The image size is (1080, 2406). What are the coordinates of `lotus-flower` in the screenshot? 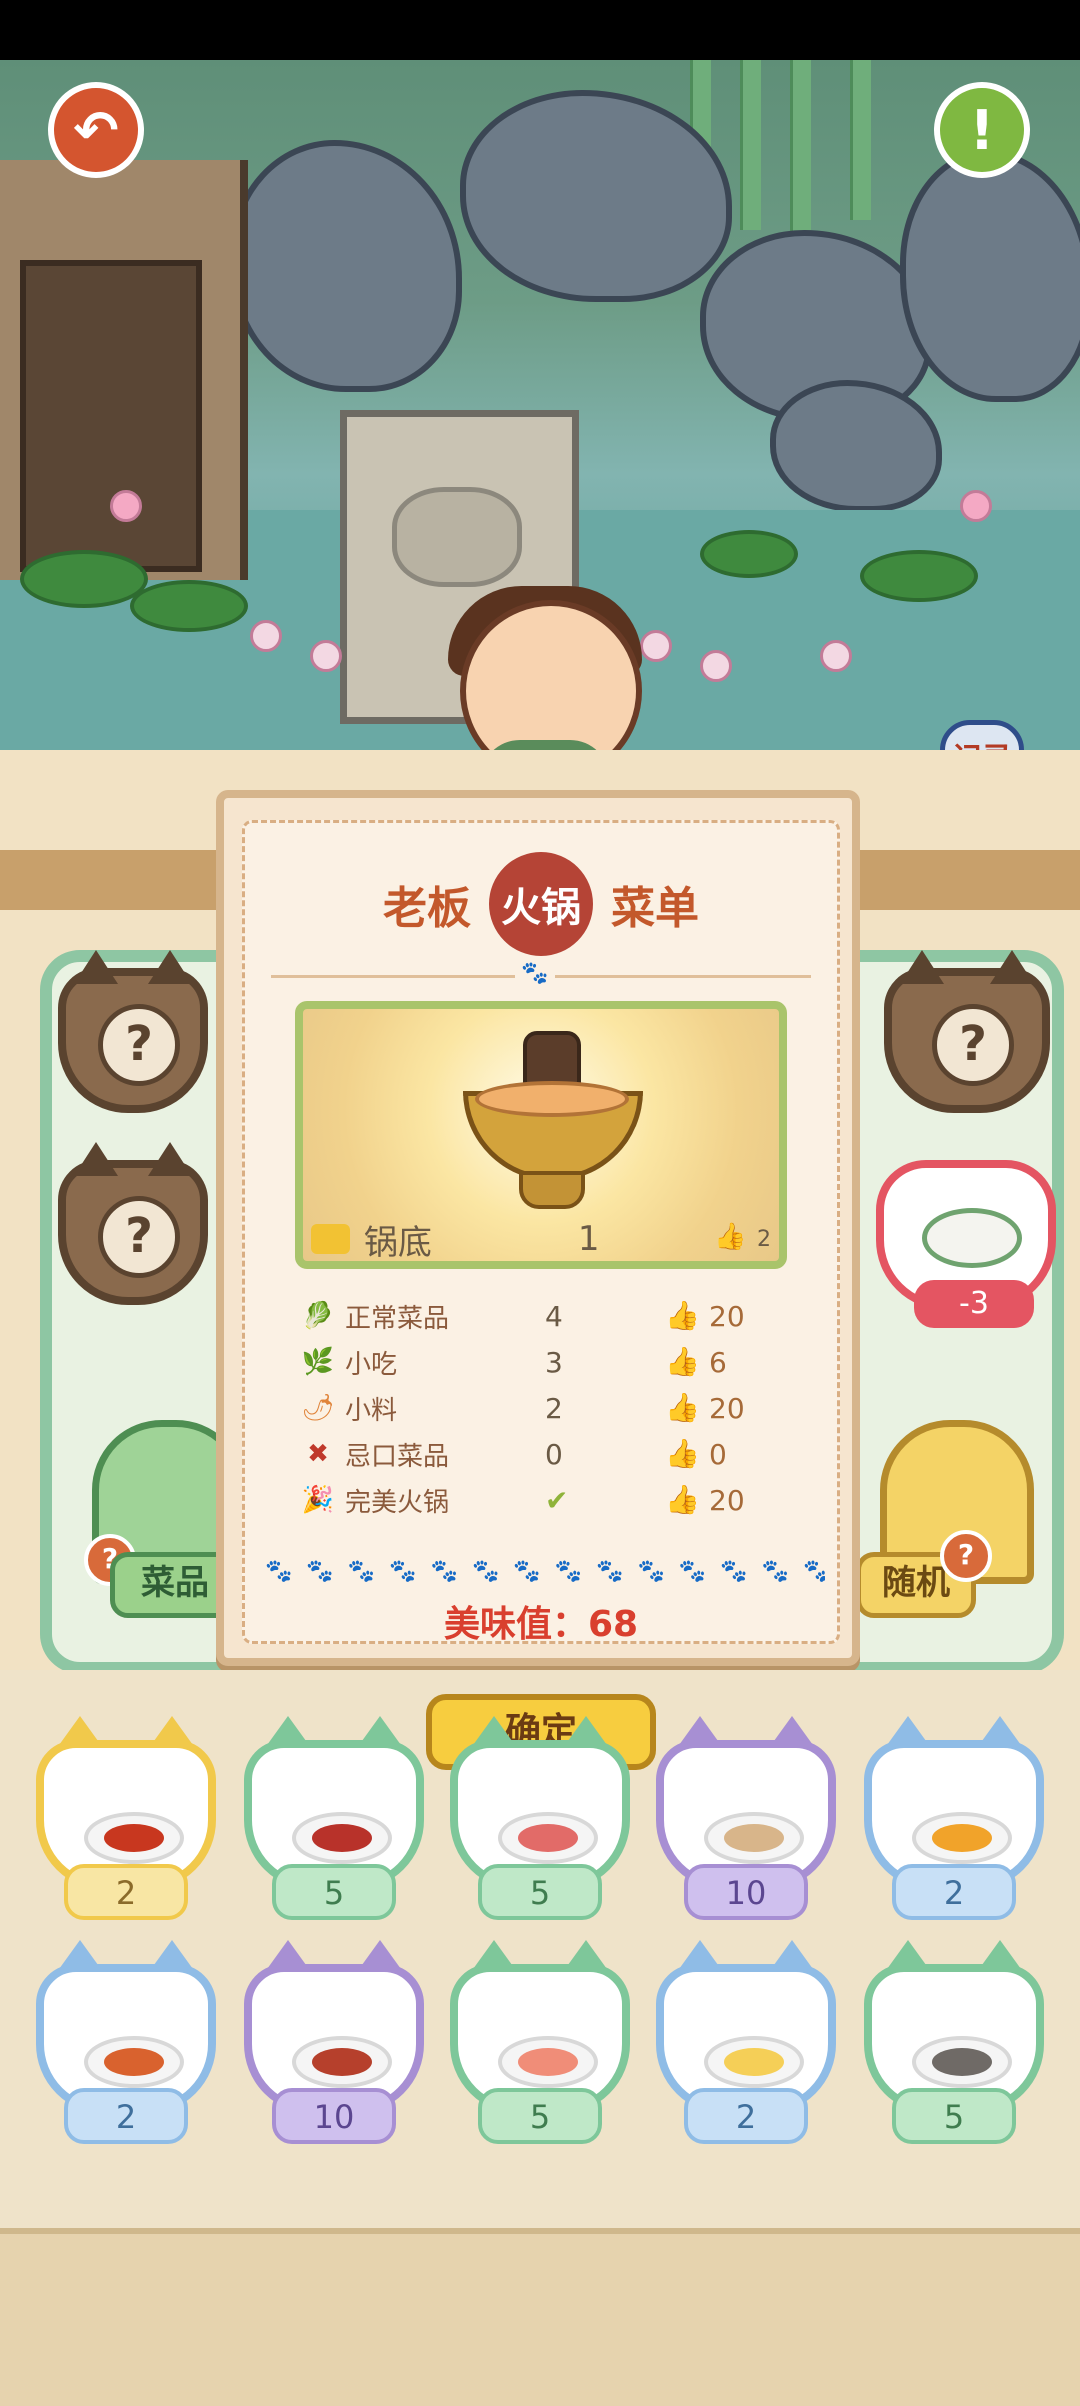 It's located at (976, 506).